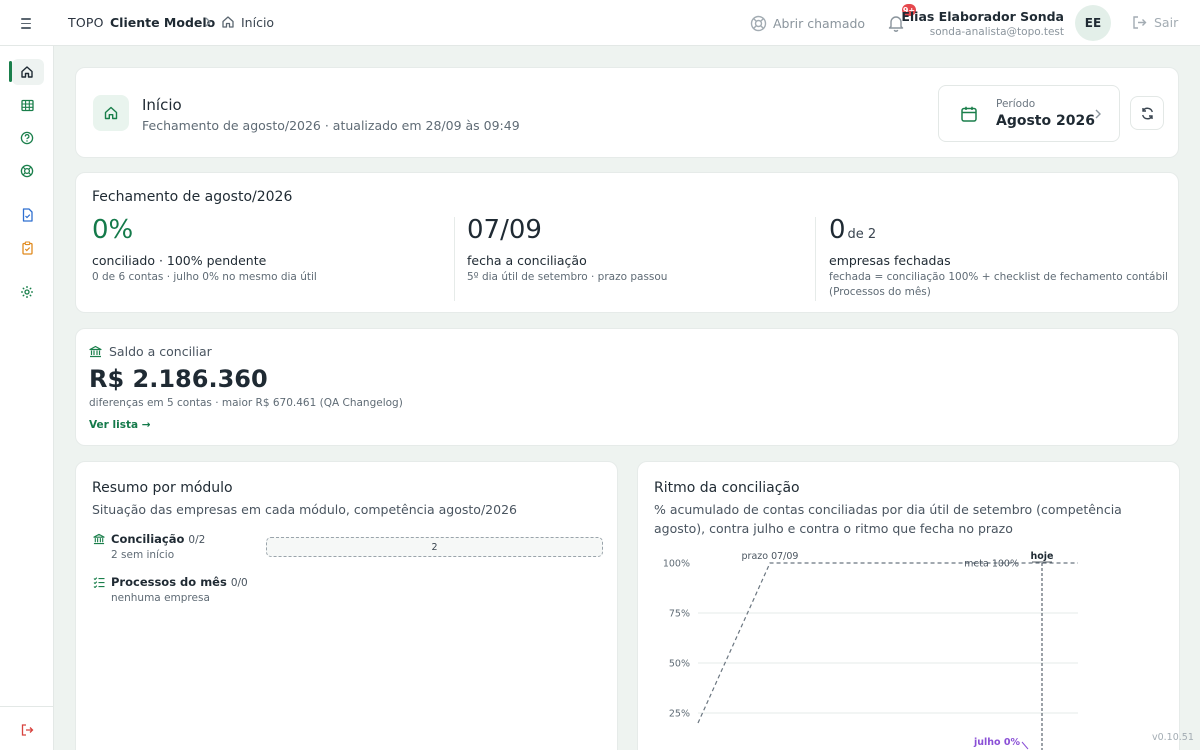 The width and height of the screenshot is (1200, 750). I want to click on module-count: 0/0, so click(239, 583).